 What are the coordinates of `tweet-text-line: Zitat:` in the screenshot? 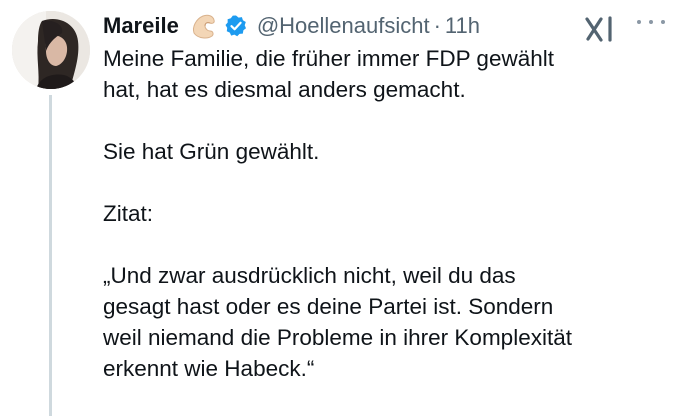 It's located at (128, 213).